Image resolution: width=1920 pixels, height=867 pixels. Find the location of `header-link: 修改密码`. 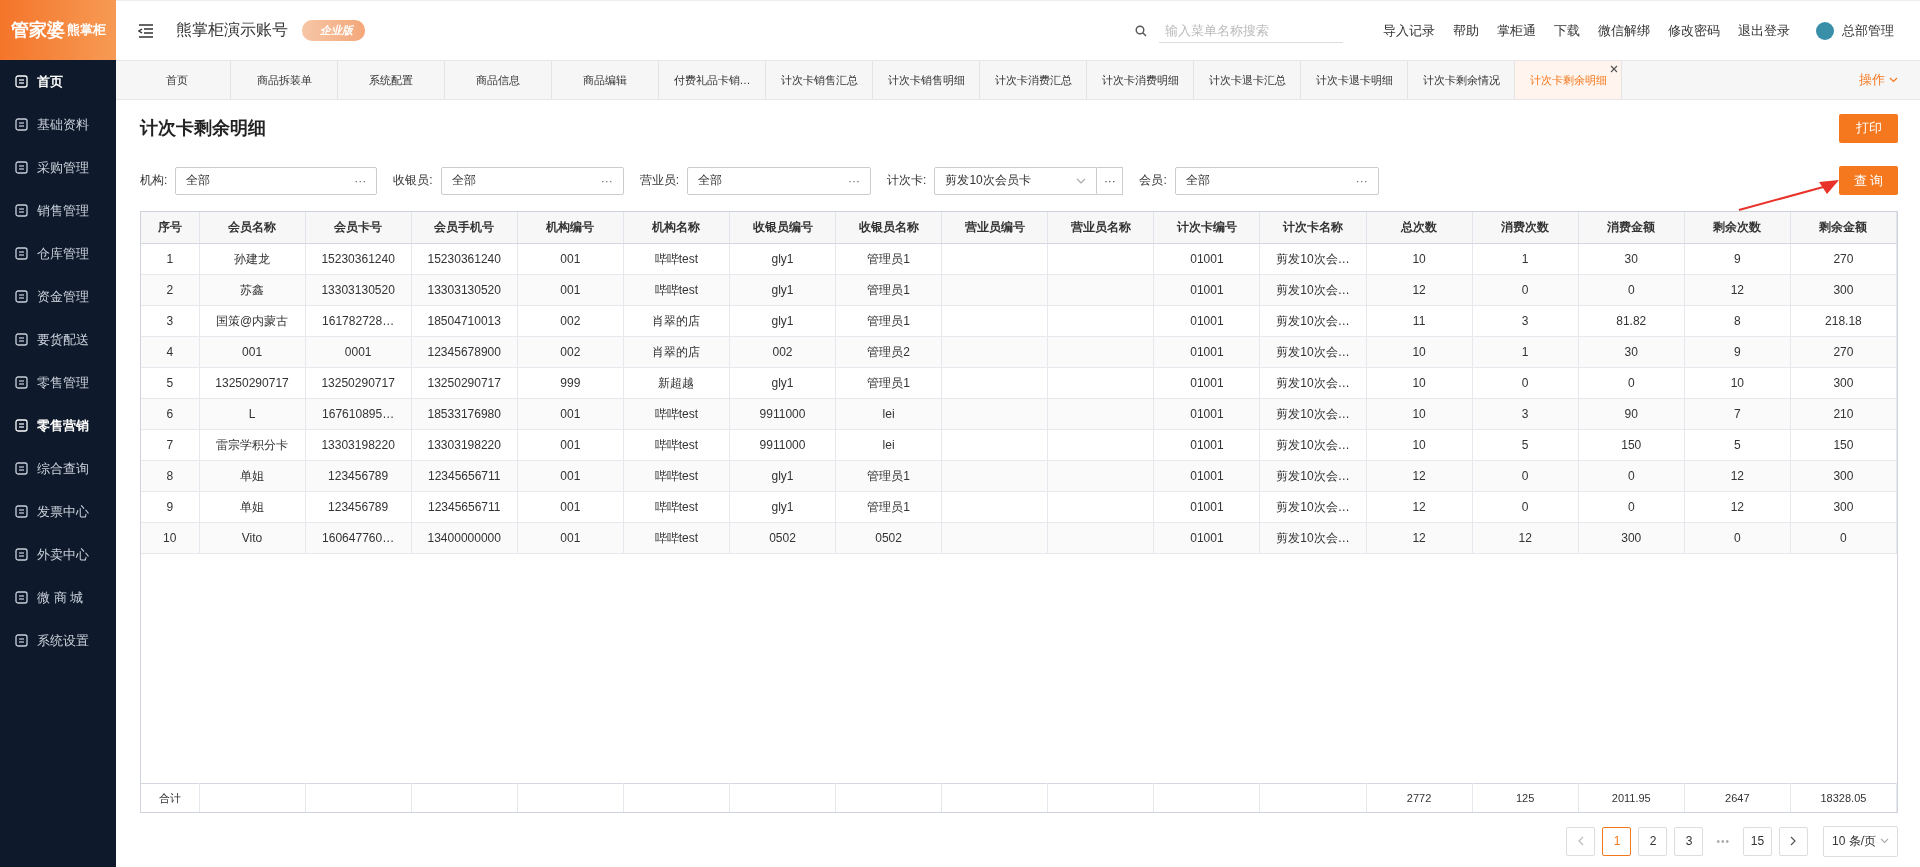

header-link: 修改密码 is located at coordinates (1694, 30).